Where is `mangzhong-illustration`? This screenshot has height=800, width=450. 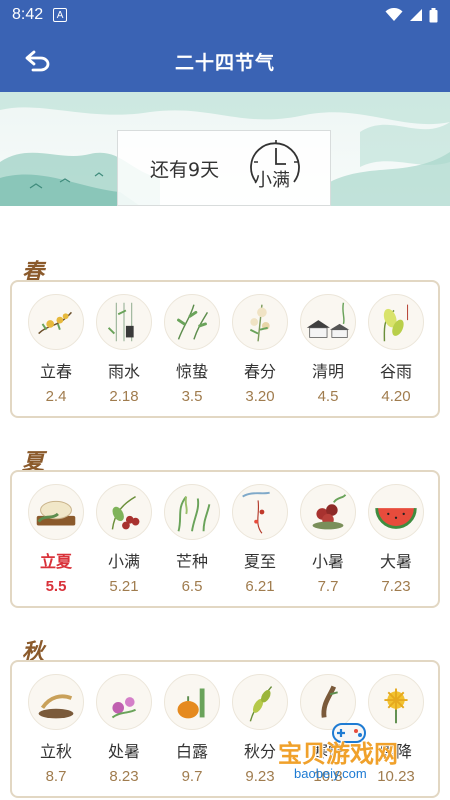
mangzhong-illustration is located at coordinates (192, 512).